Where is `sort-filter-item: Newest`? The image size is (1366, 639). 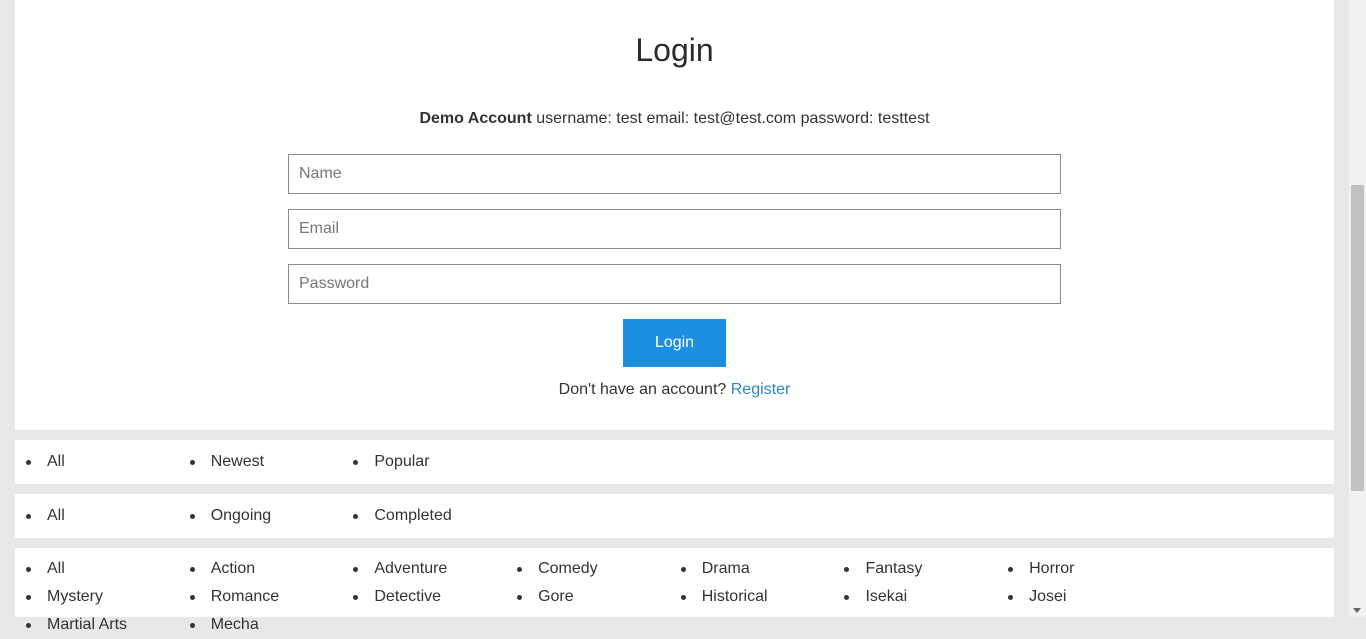
sort-filter-item: Newest is located at coordinates (271, 462).